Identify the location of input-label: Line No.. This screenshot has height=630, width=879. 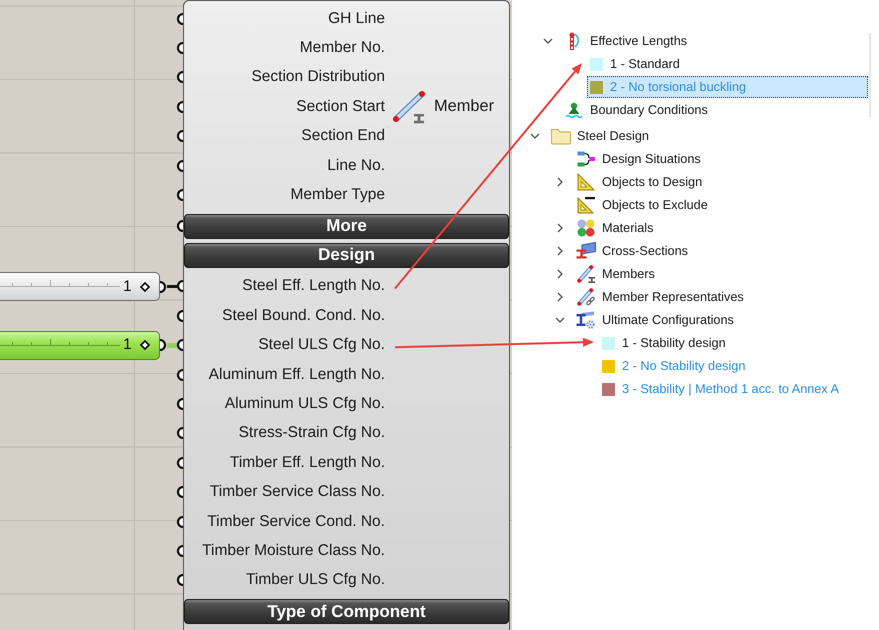
(356, 165).